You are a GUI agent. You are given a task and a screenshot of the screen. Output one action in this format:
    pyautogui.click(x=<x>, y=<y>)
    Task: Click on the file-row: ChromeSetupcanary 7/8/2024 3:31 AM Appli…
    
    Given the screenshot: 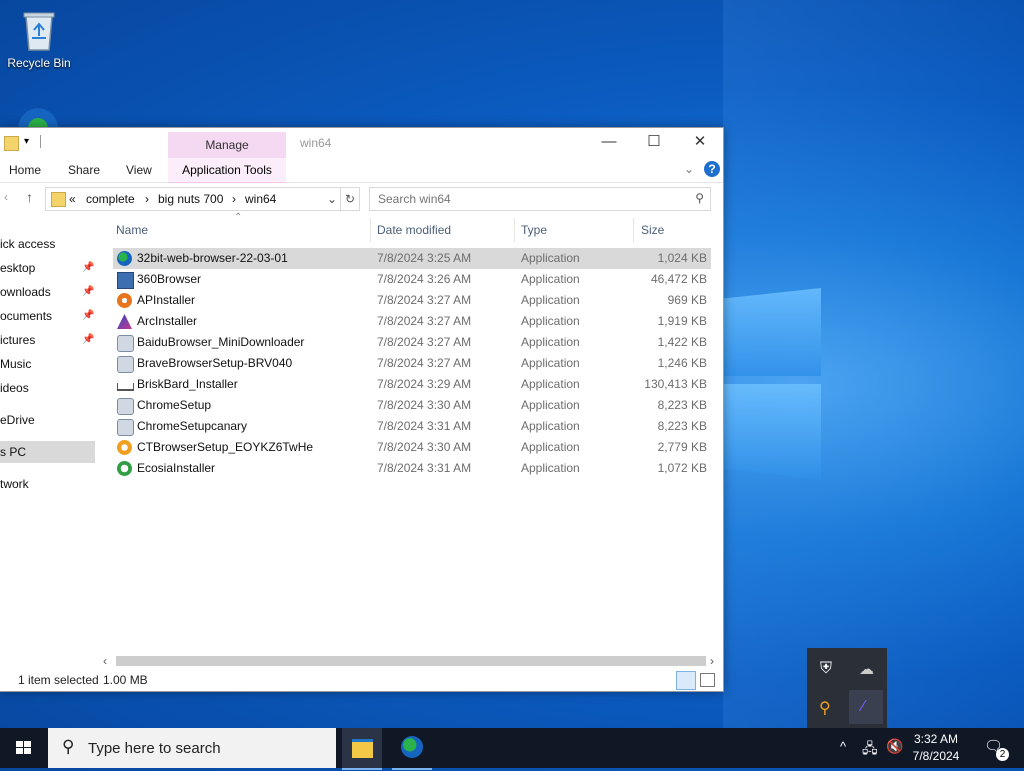 What is the action you would take?
    pyautogui.click(x=412, y=426)
    